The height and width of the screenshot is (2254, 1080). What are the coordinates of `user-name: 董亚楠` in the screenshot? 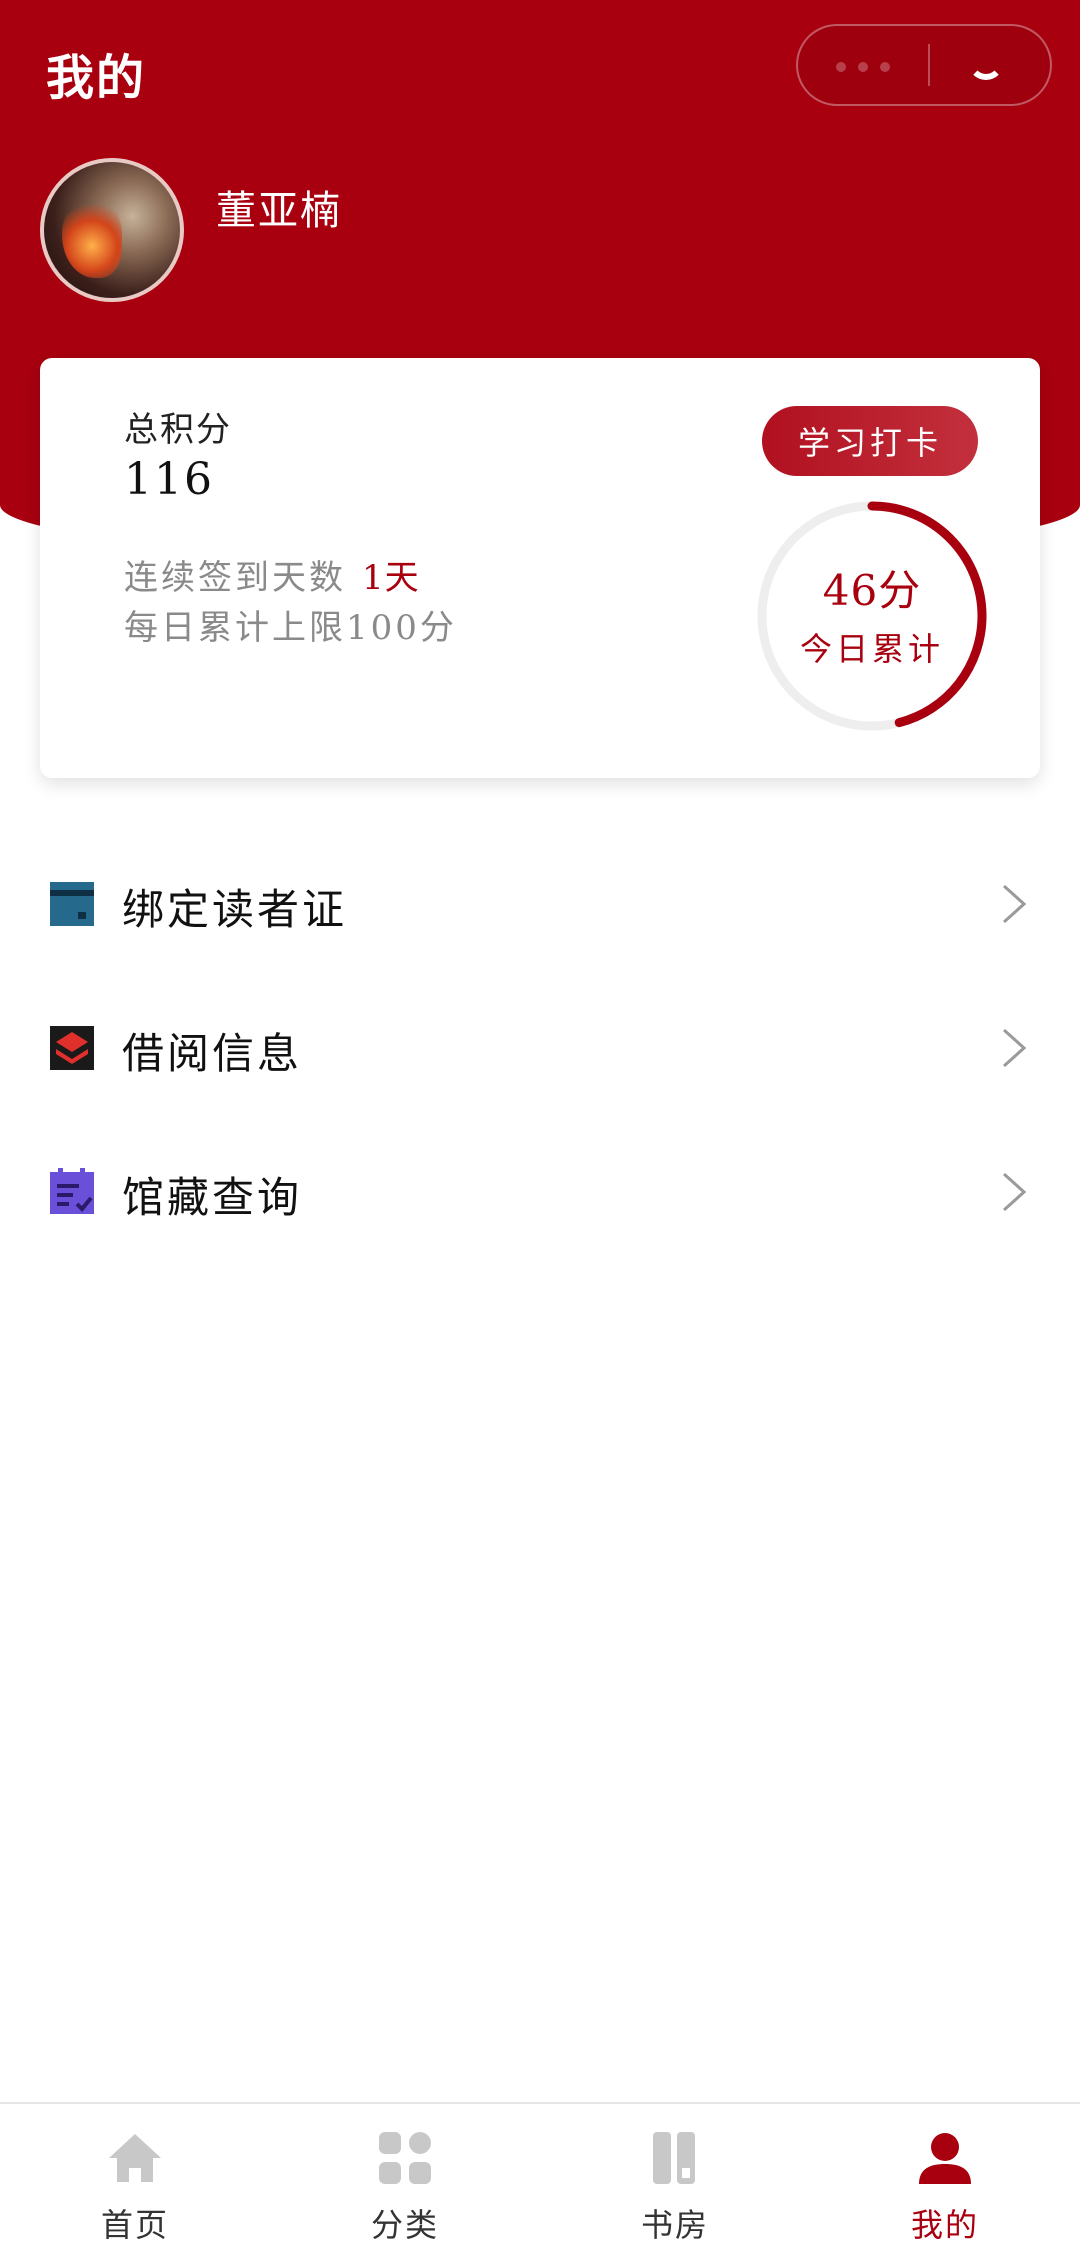 It's located at (279, 211).